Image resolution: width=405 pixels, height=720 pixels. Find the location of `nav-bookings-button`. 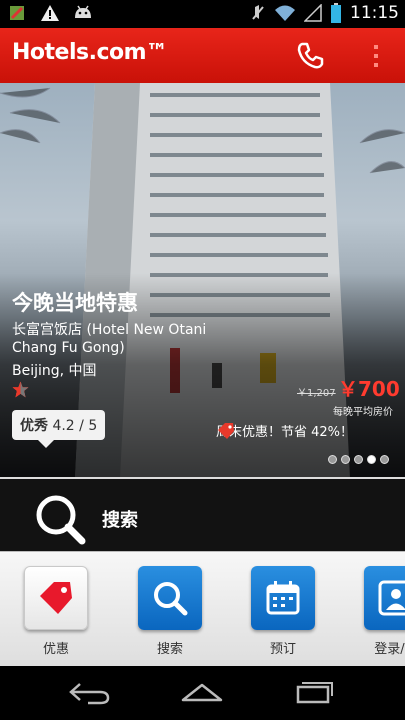

nav-bookings-button is located at coordinates (283, 598).